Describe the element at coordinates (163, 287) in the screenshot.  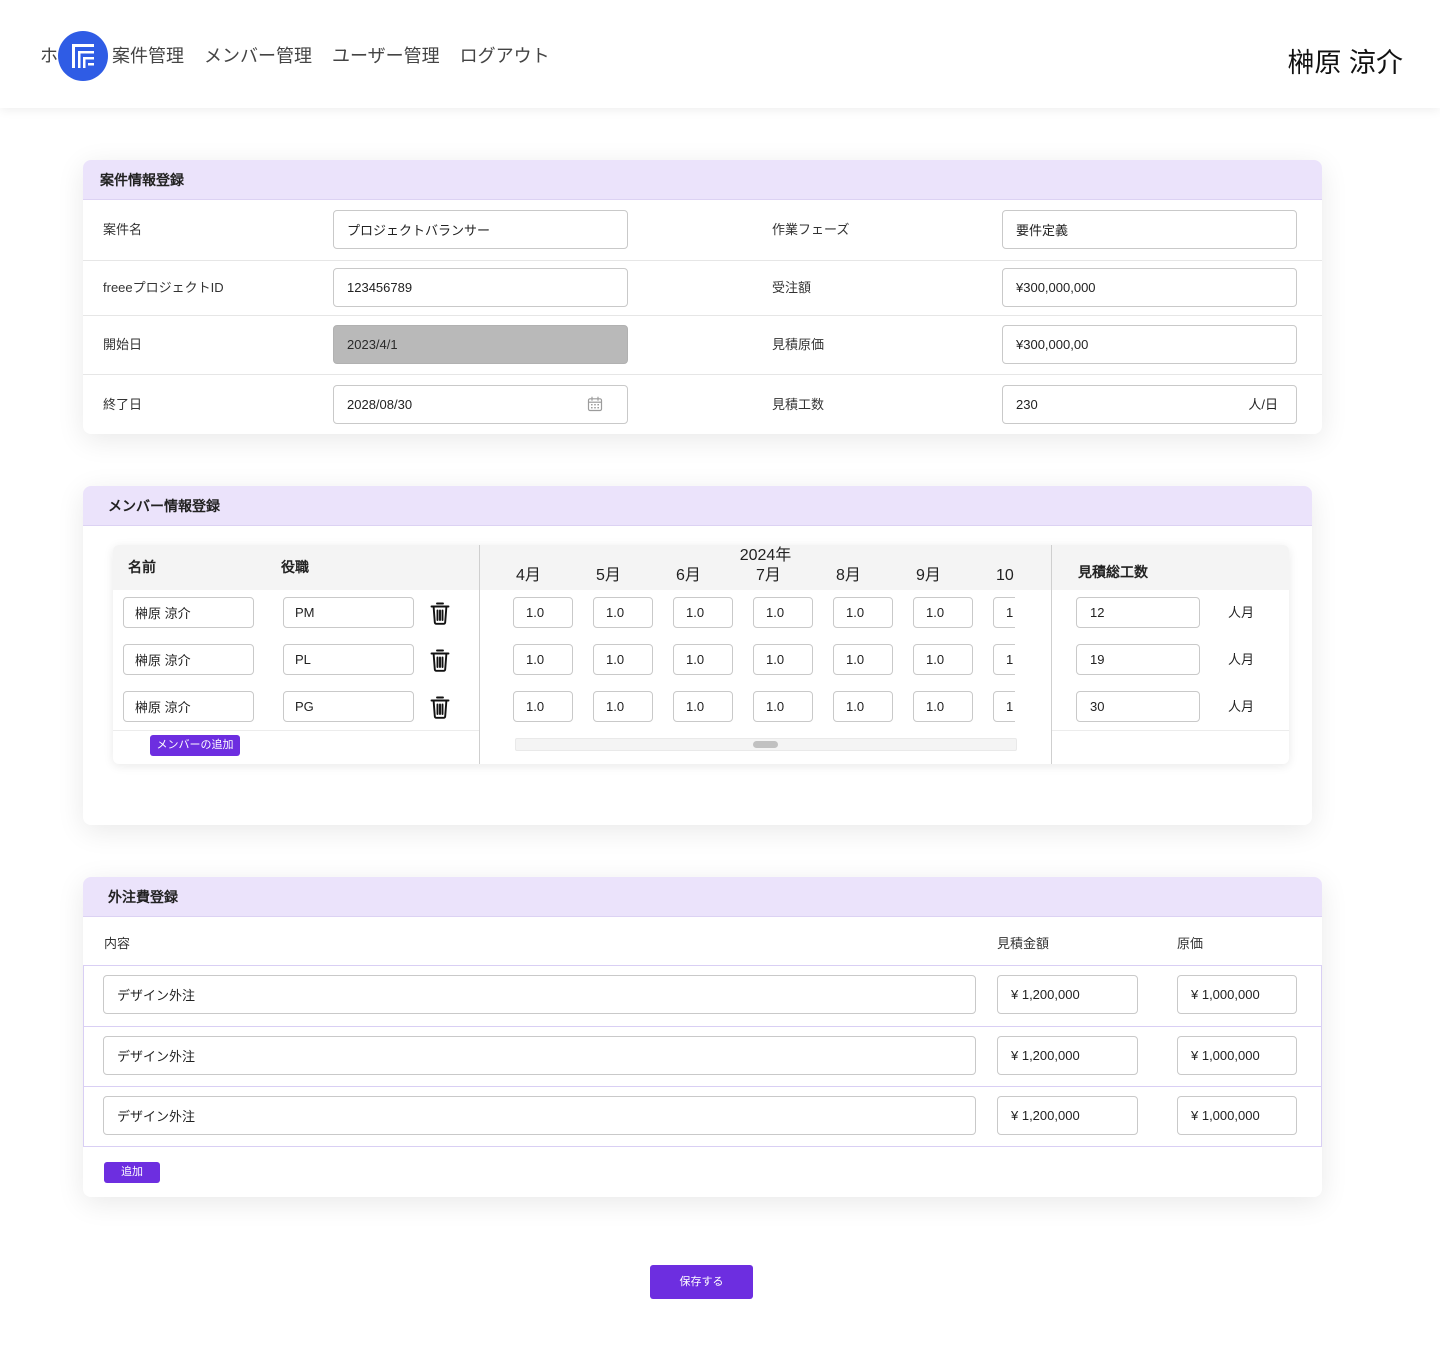
I see `freee-project-id-label: freeeプロジェクトID` at that location.